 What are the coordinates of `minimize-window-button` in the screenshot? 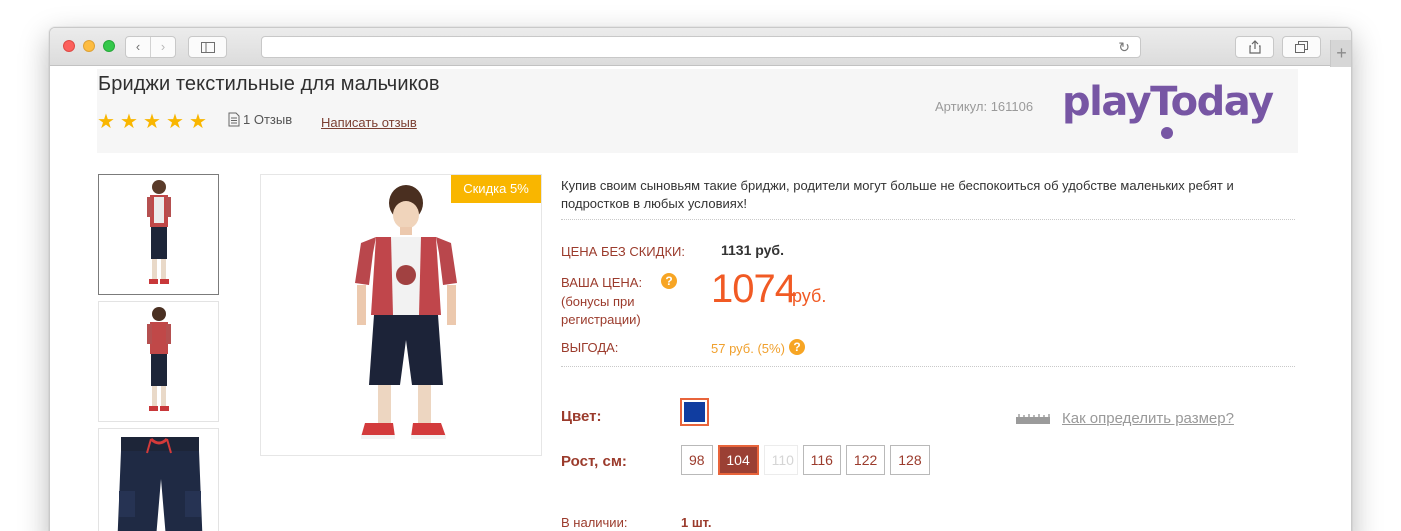 It's located at (89, 46).